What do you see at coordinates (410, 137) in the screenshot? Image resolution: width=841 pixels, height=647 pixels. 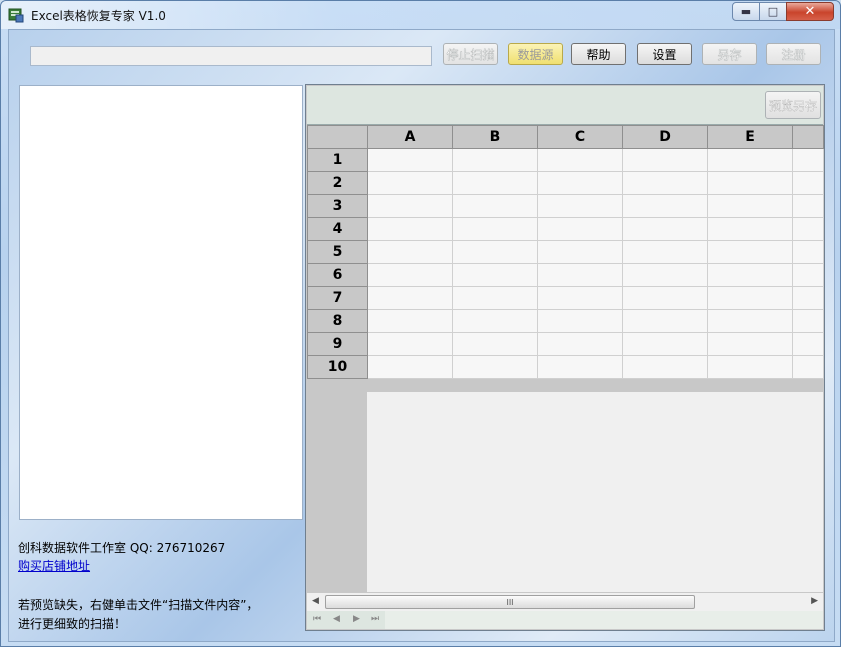 I see `column-header: A` at bounding box center [410, 137].